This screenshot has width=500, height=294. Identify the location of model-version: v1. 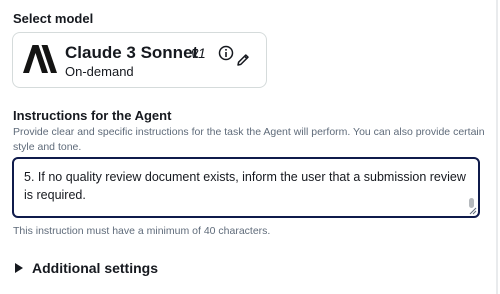
(198, 53).